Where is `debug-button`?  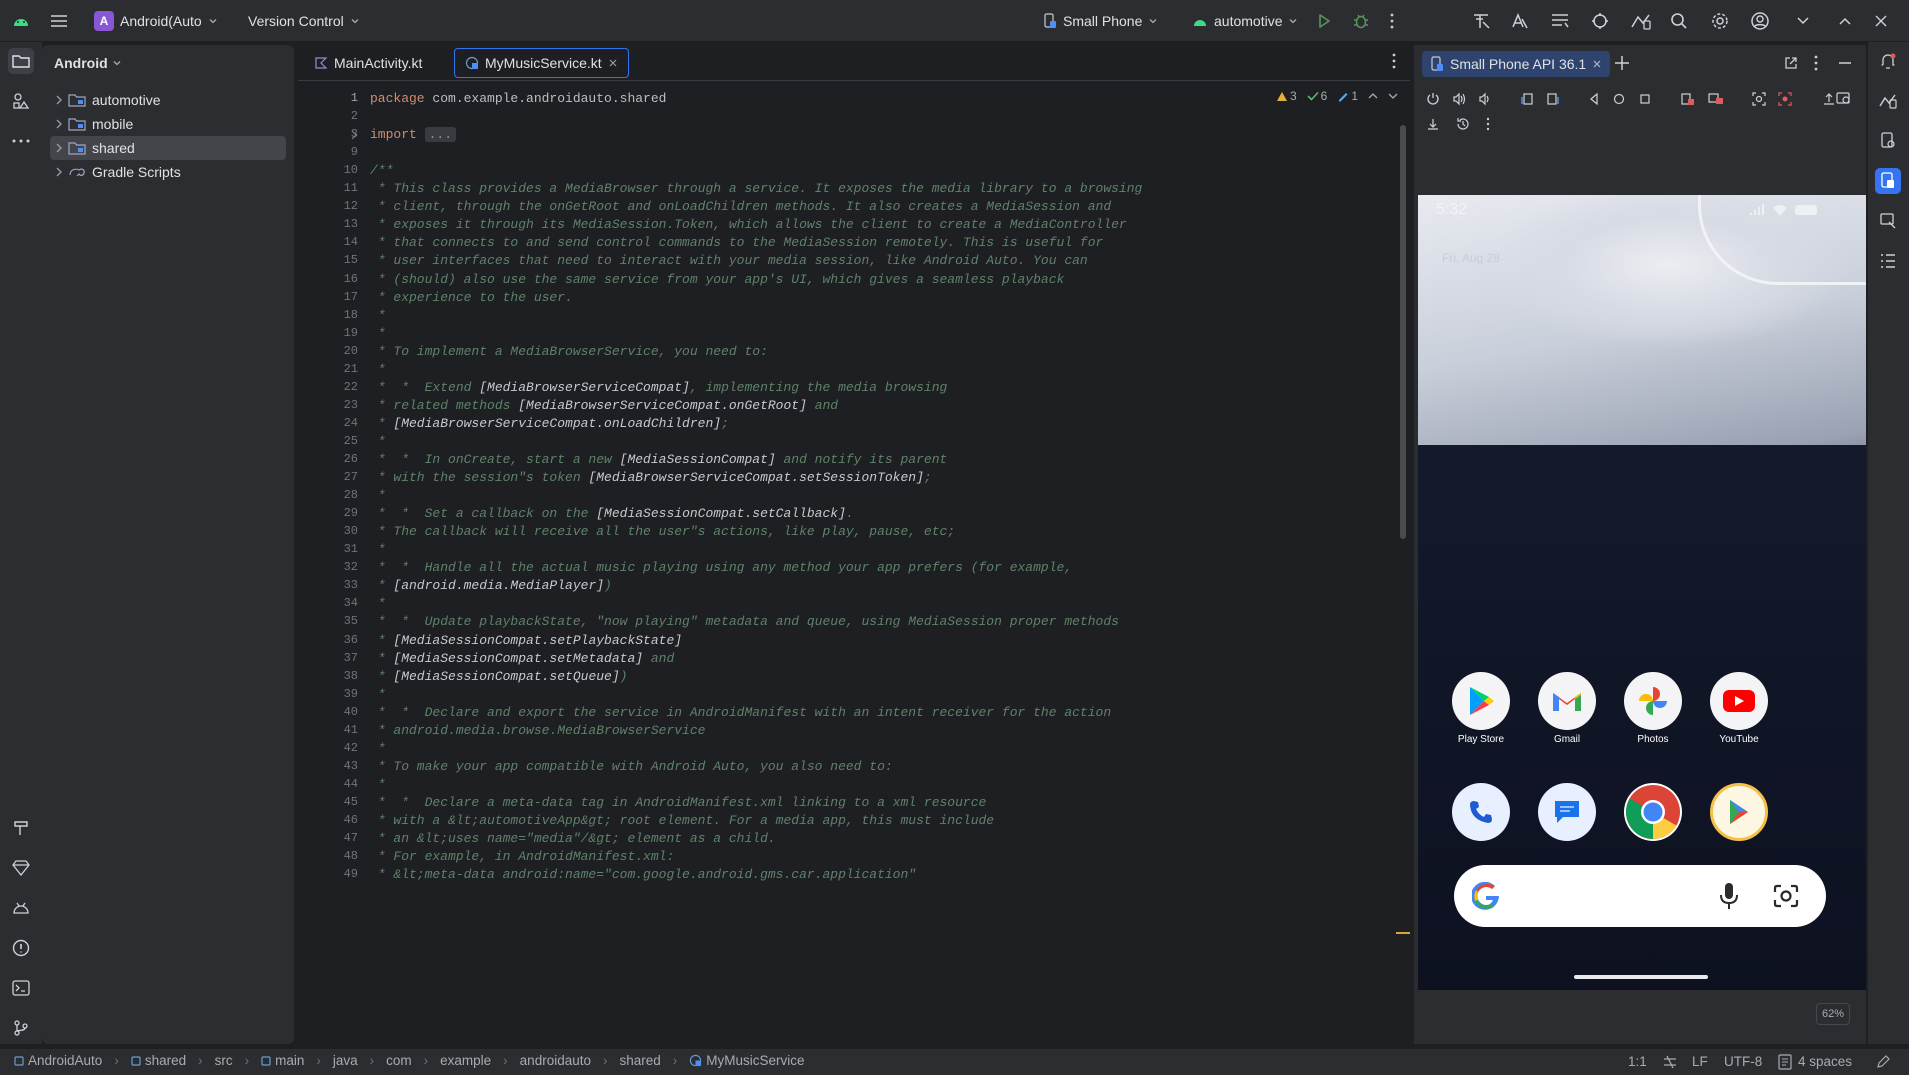 debug-button is located at coordinates (1361, 21).